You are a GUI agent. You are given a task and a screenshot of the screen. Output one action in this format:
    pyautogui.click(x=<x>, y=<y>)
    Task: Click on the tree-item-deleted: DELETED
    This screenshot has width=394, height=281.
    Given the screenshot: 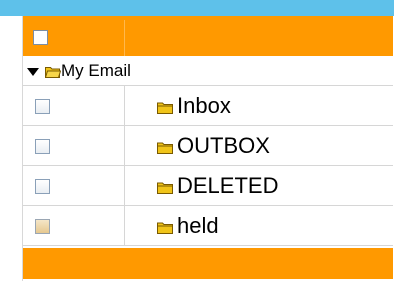 What is the action you would take?
    pyautogui.click(x=208, y=186)
    